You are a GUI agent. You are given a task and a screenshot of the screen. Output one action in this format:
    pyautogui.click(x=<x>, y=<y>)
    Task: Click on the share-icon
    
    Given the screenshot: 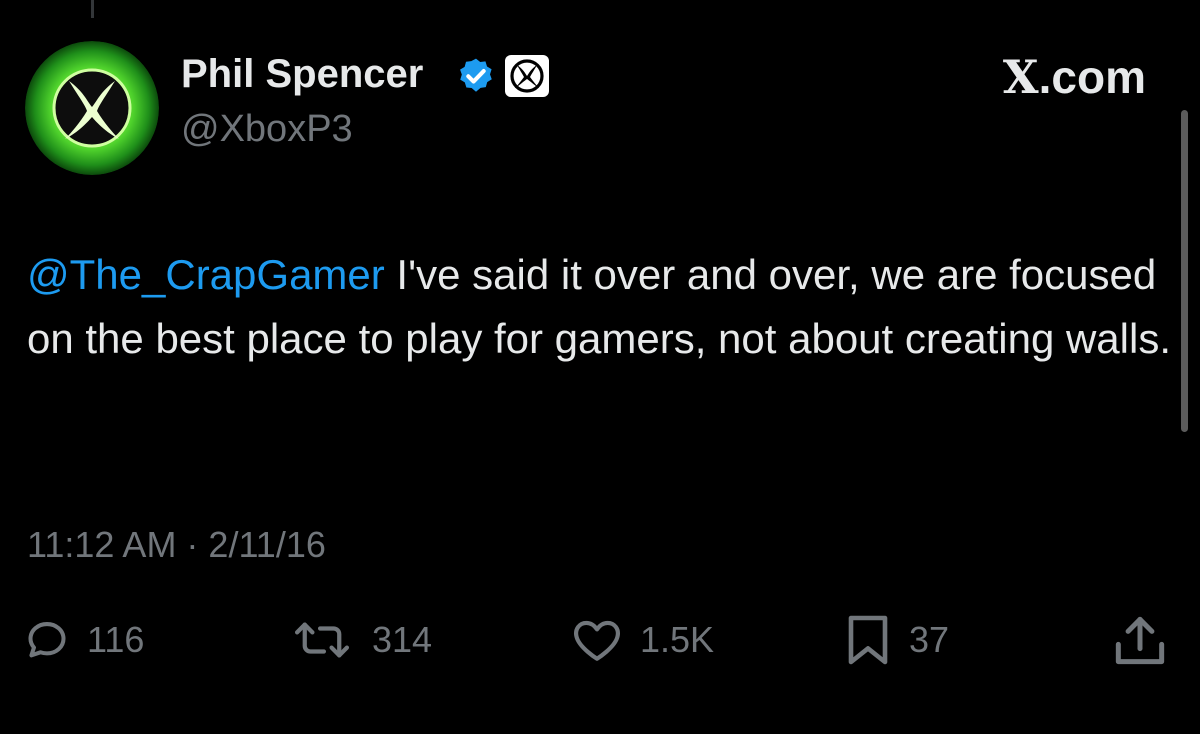 What is the action you would take?
    pyautogui.click(x=1140, y=640)
    